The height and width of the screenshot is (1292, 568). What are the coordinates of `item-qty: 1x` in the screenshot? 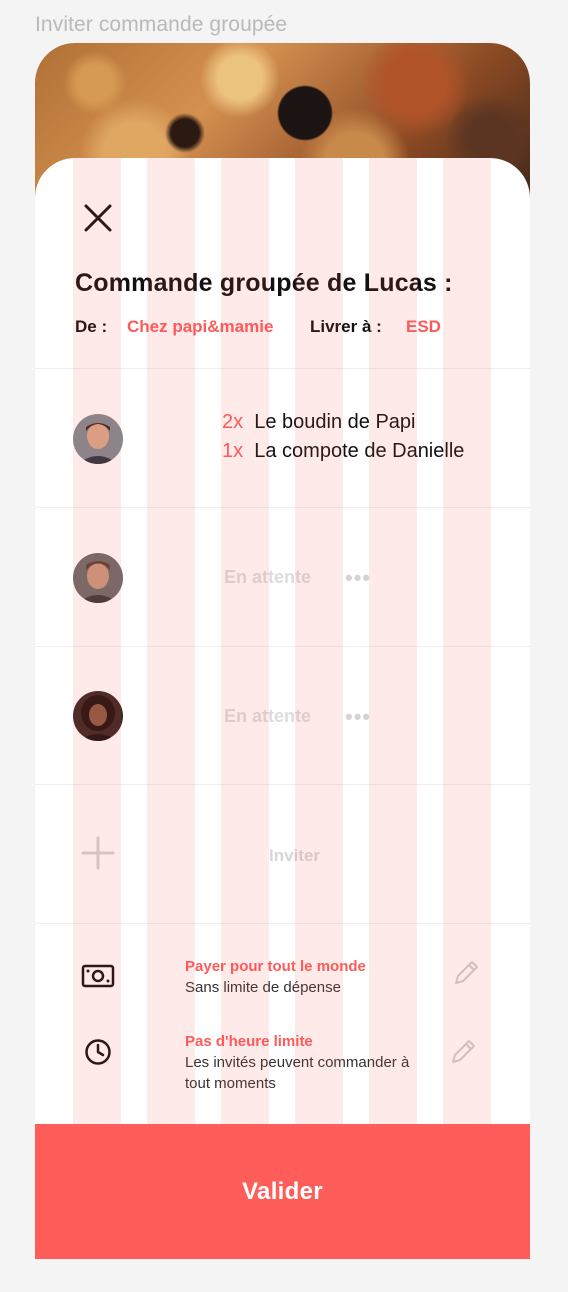 It's located at (233, 451).